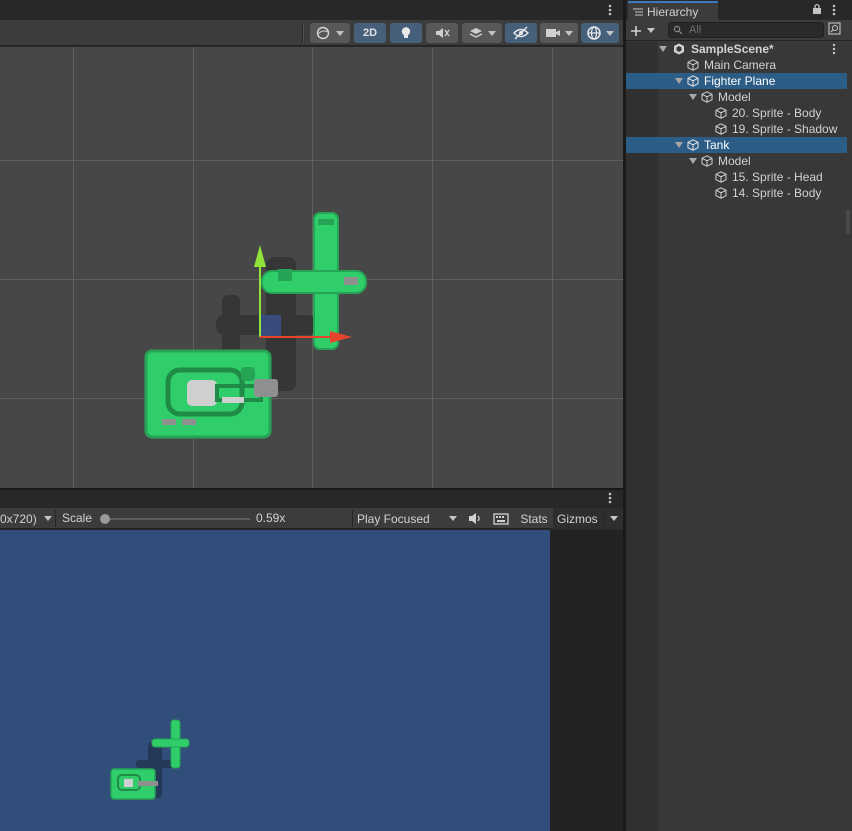  What do you see at coordinates (777, 177) in the screenshot?
I see `tree-item-label: 15. Sprite - Head` at bounding box center [777, 177].